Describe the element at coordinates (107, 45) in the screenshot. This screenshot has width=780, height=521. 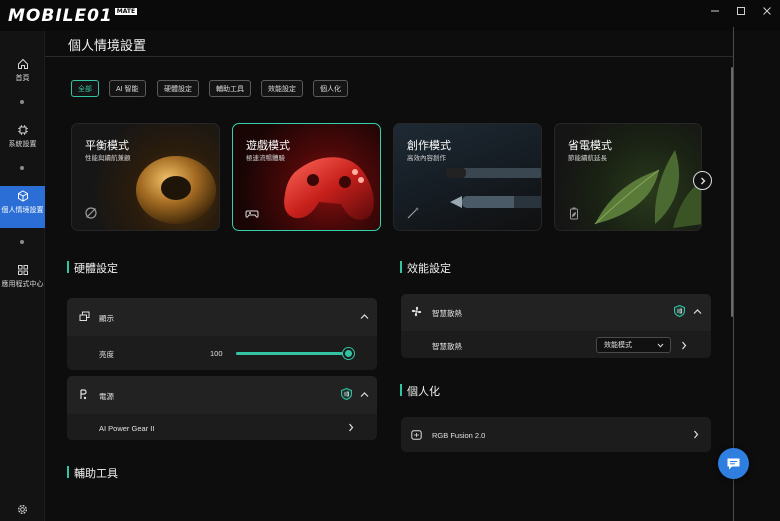
I see `page-title: 個人情境設置` at that location.